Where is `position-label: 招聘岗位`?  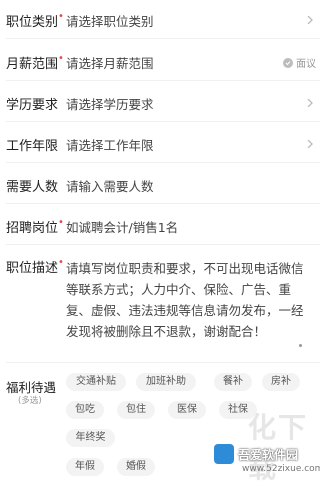
position-label: 招聘岗位 is located at coordinates (32, 228).